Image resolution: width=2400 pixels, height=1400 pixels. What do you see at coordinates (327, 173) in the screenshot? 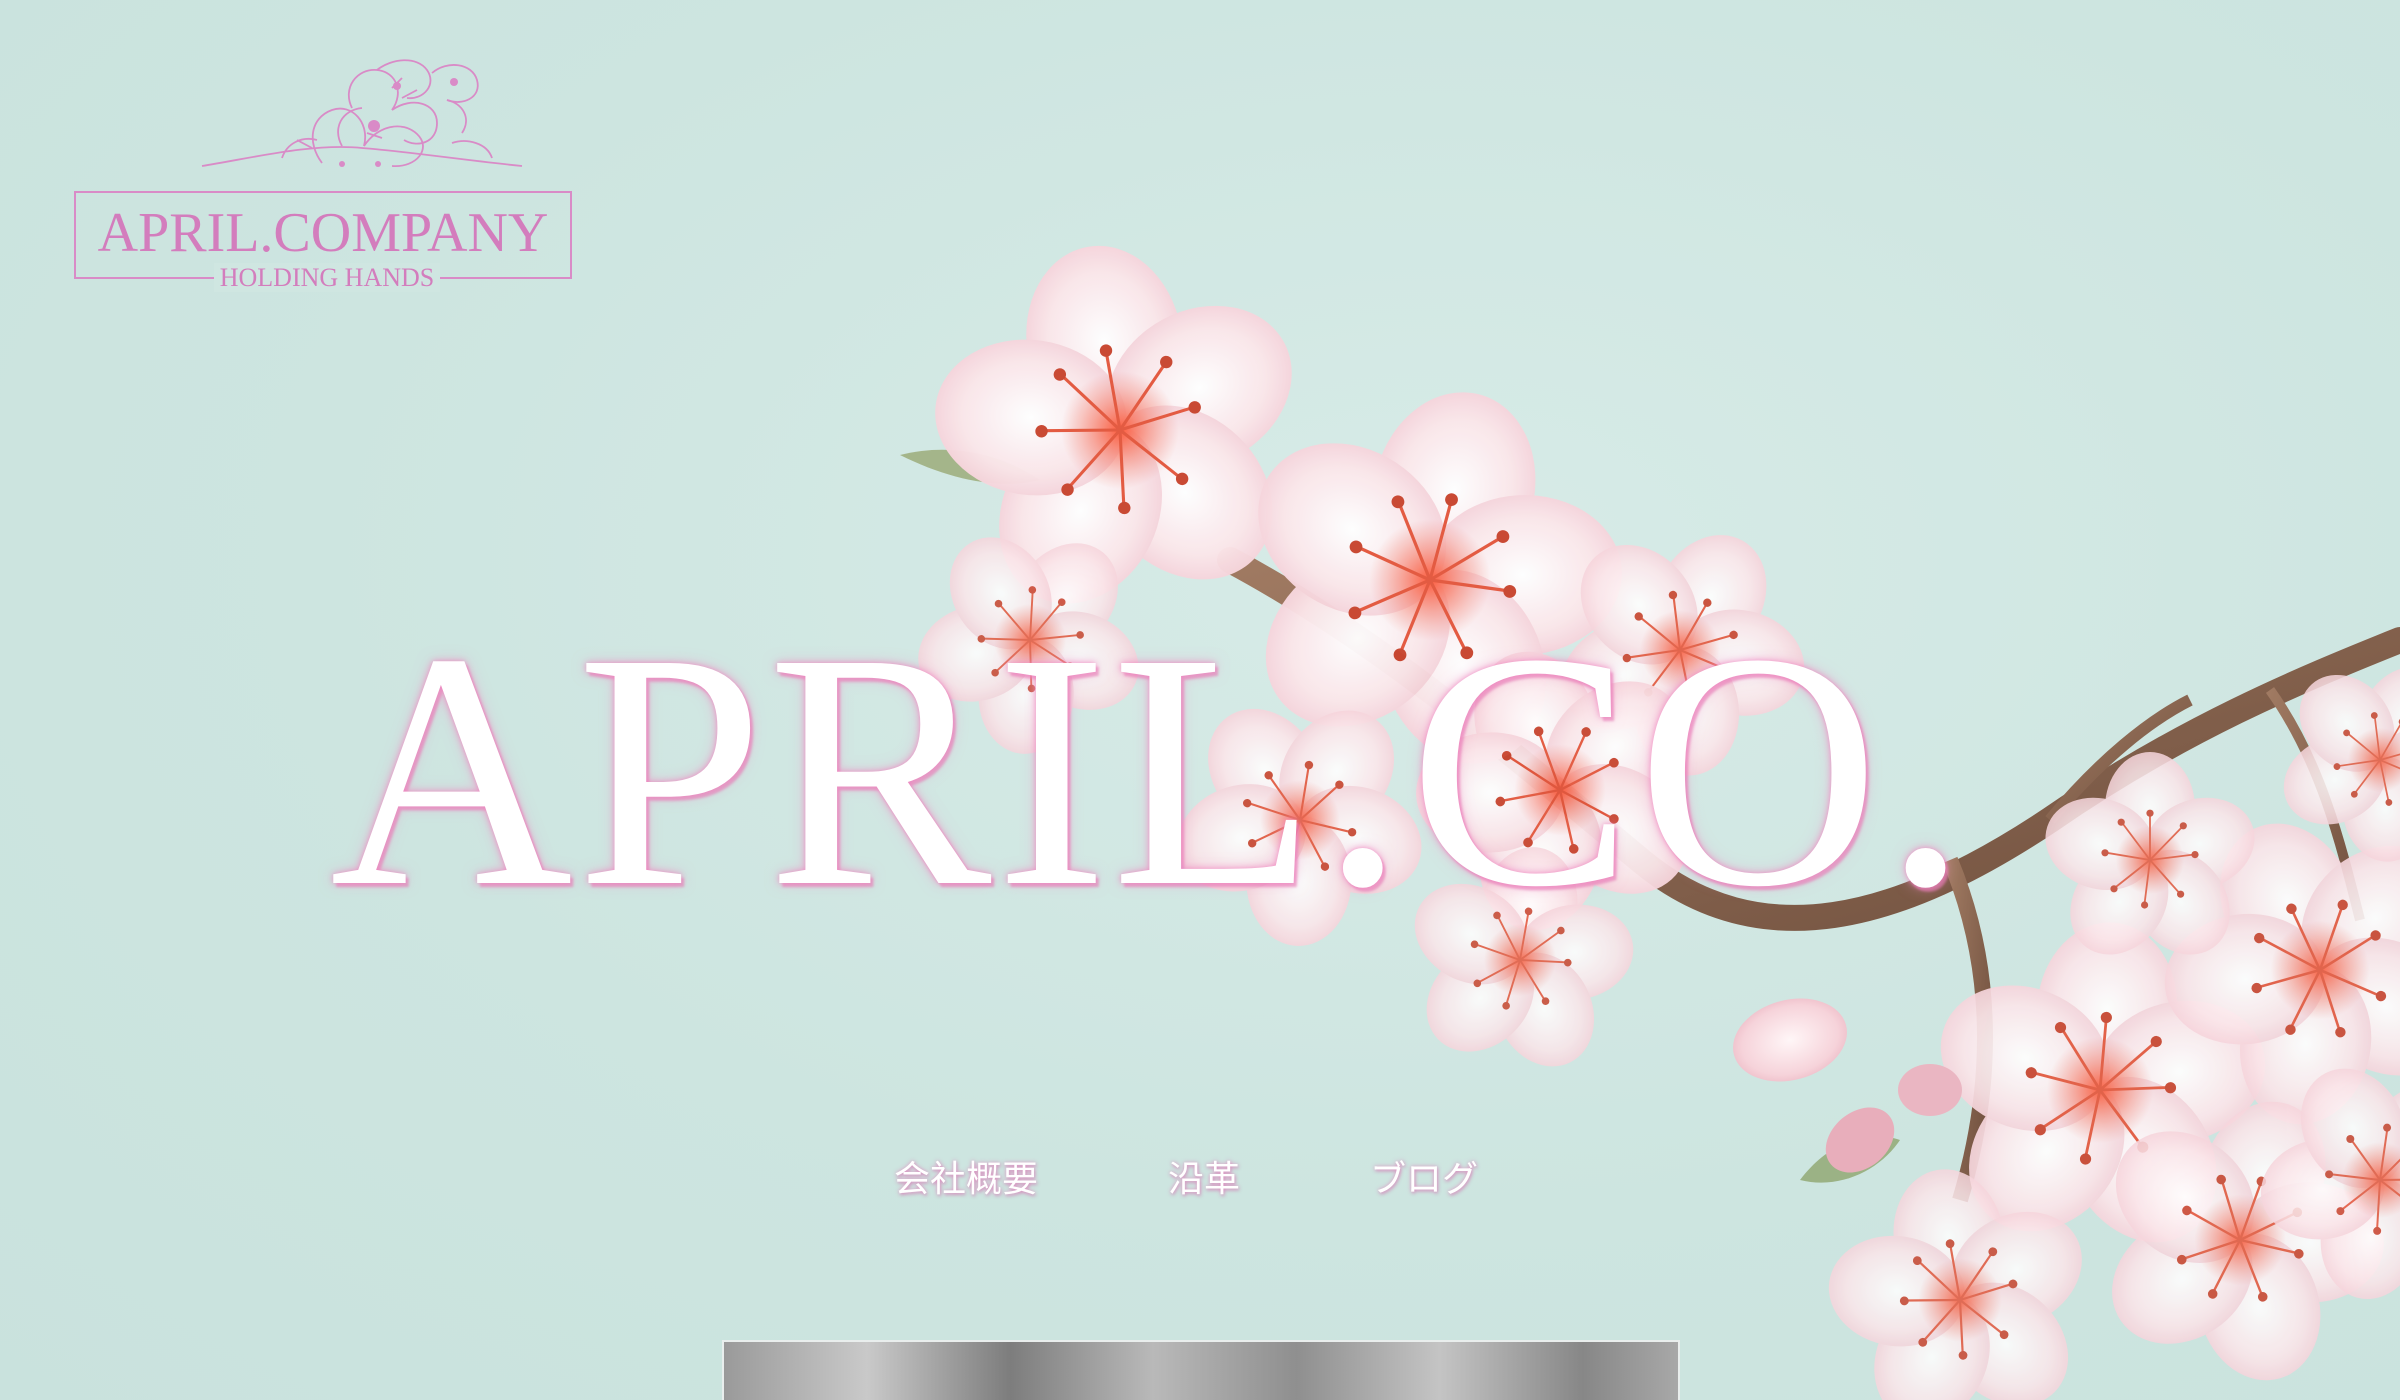
I see `company-logo: APRIL.COMPANY HOLDING HANDS` at bounding box center [327, 173].